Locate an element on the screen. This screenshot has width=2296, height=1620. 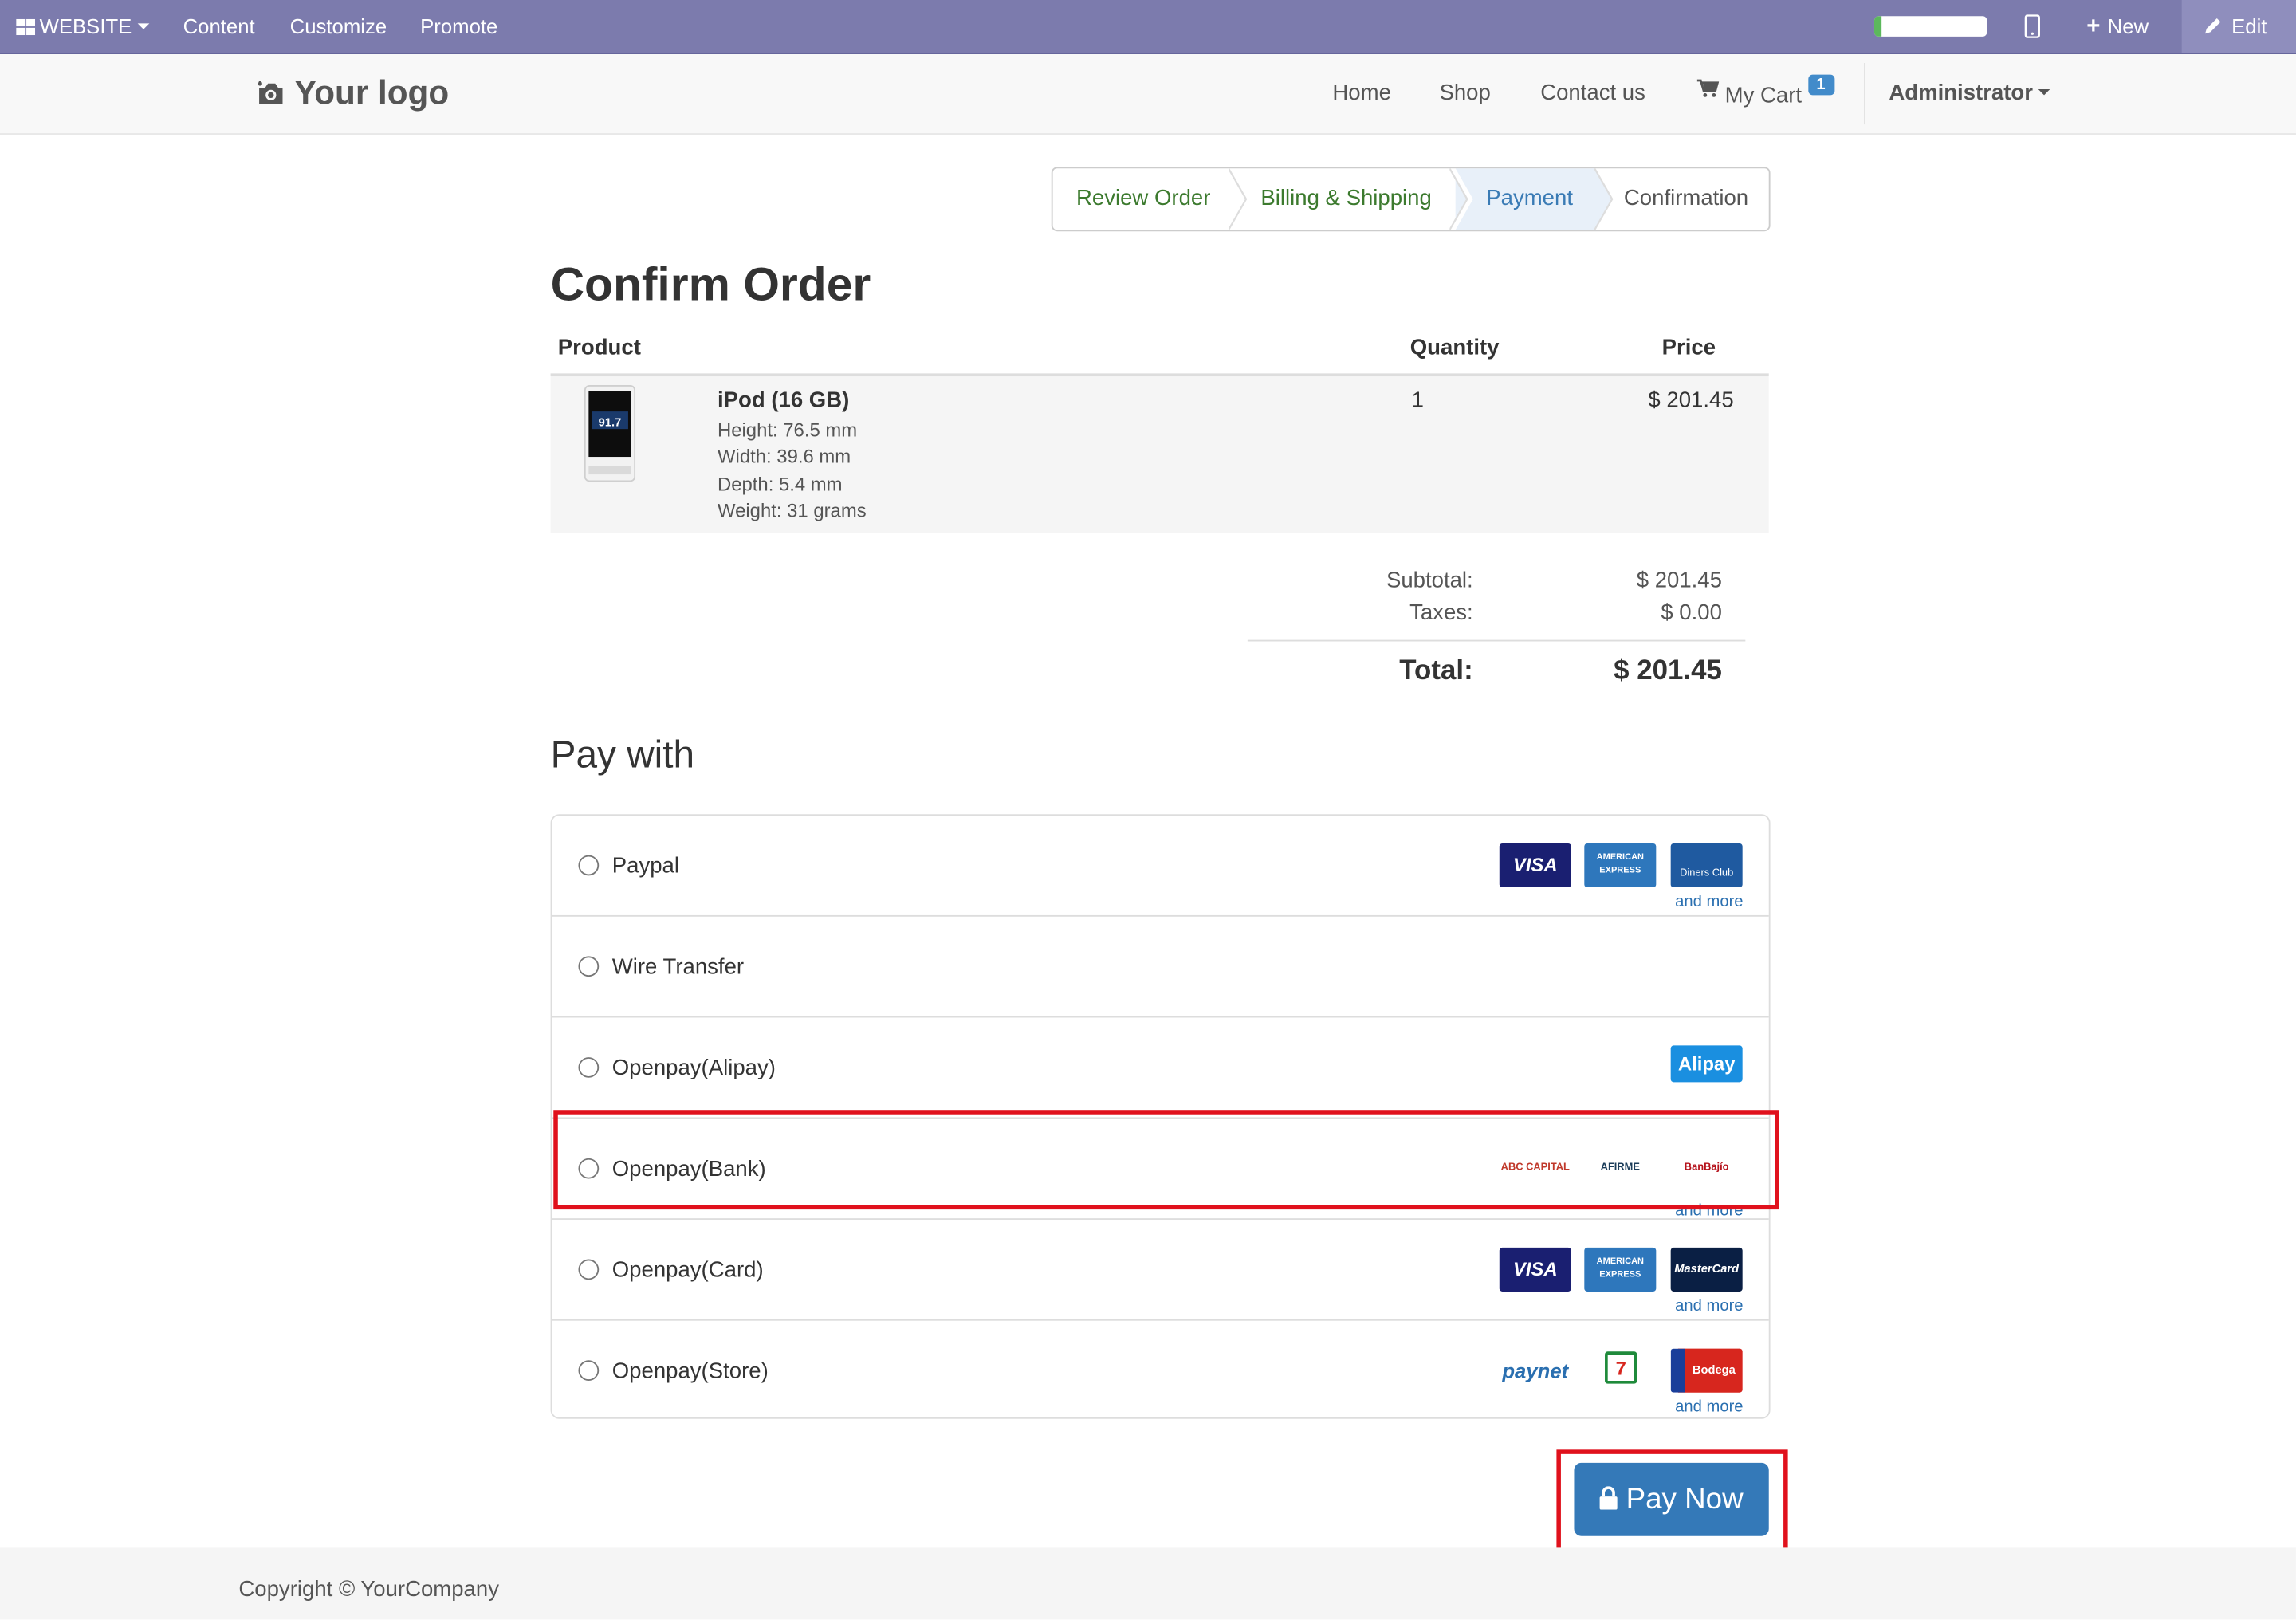
wizard-step-billing-shipping: Billing & Shipping is located at coordinates (1355, 199).